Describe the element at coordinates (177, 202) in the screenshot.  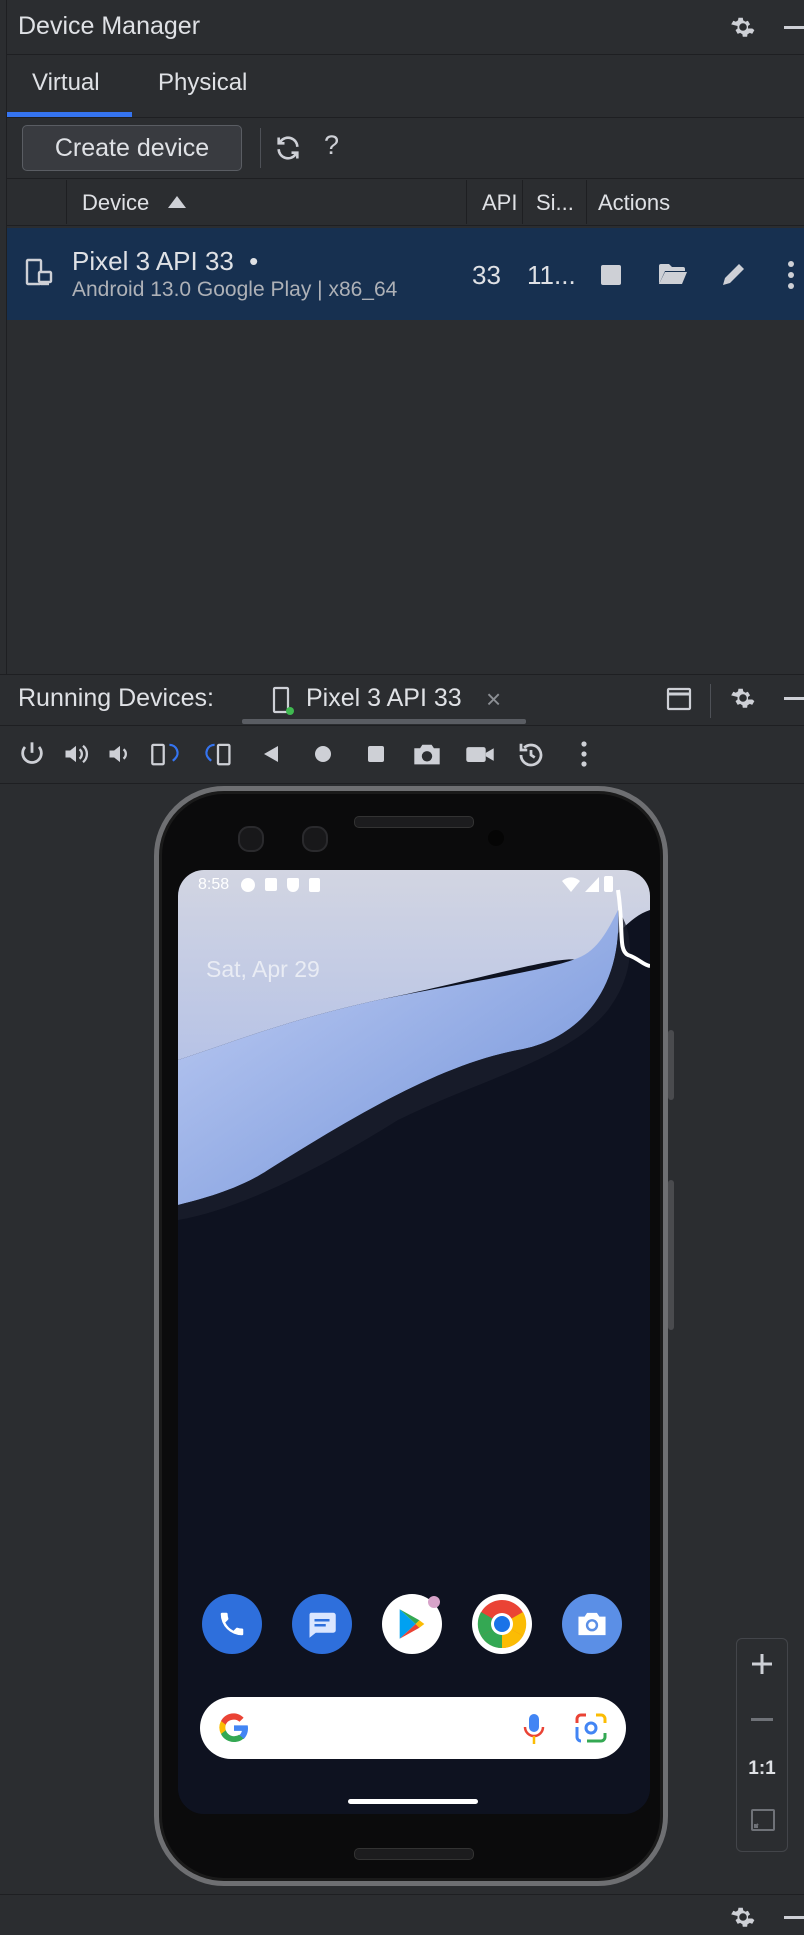
I see `sort-asc-icon` at that location.